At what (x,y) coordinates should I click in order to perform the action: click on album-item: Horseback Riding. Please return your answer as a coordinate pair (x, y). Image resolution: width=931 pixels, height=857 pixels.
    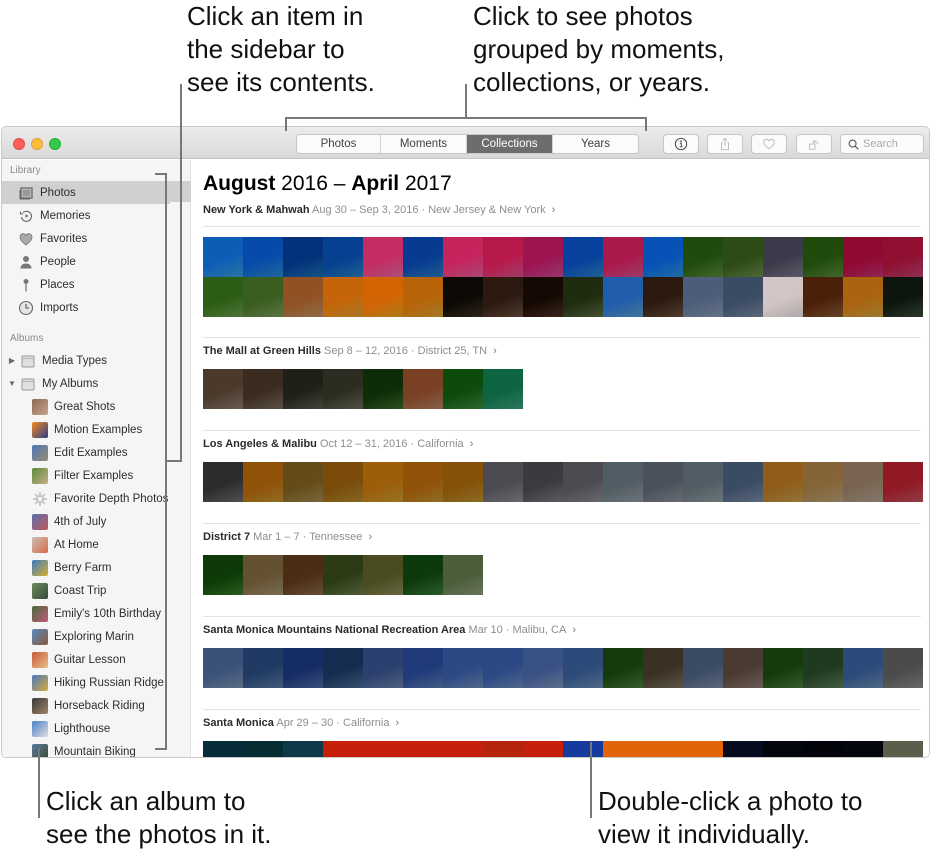
    Looking at the image, I should click on (86, 705).